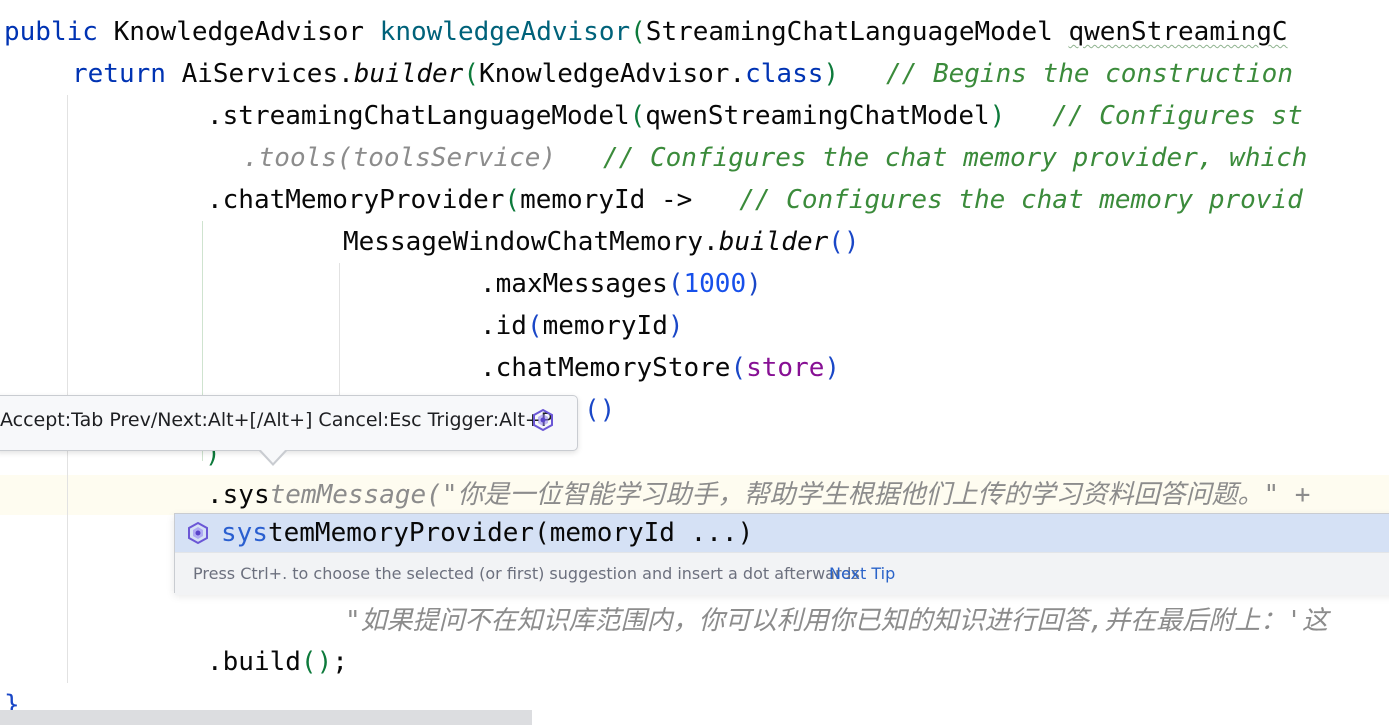 Image resolution: width=1389 pixels, height=725 pixels. I want to click on code-line-13: "如果提问不在知识库范围内，你可以利用你已知的知识进行回答,并在最后附上：'这, so click(836, 621).